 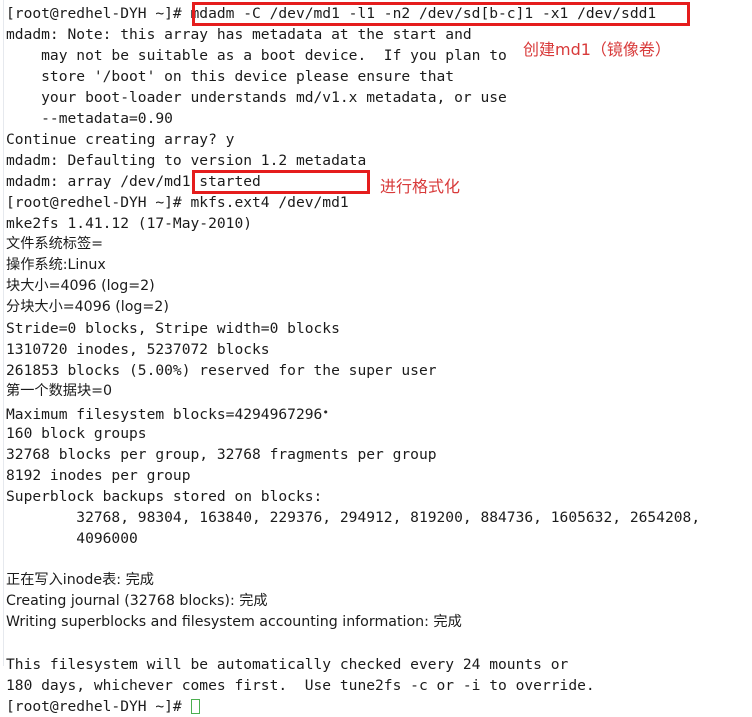 What do you see at coordinates (379, 433) in the screenshot?
I see `terminal-line: 160 block groups` at bounding box center [379, 433].